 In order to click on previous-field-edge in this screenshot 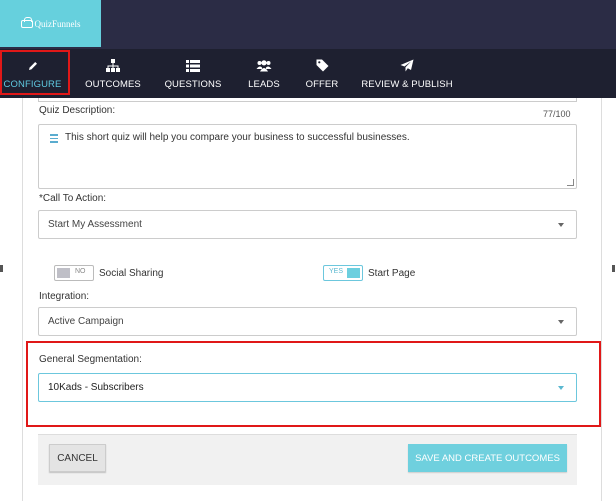, I will do `click(307, 100)`.